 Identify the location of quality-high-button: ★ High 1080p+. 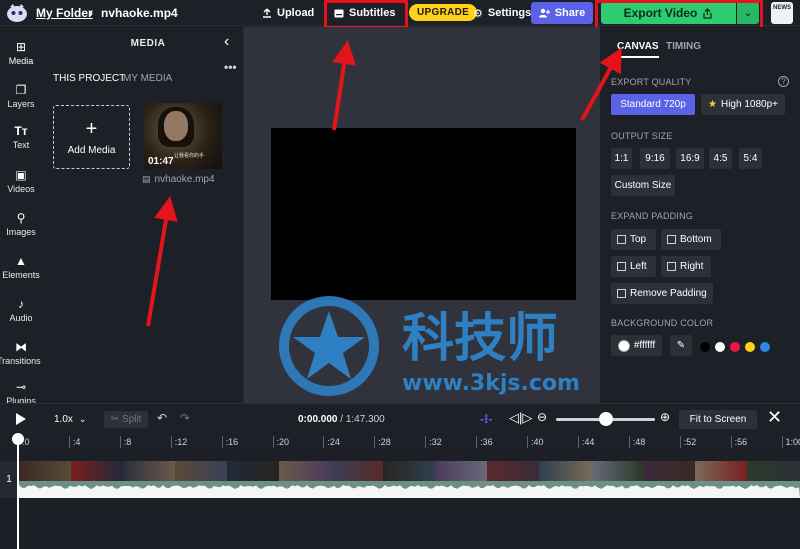
(743, 104).